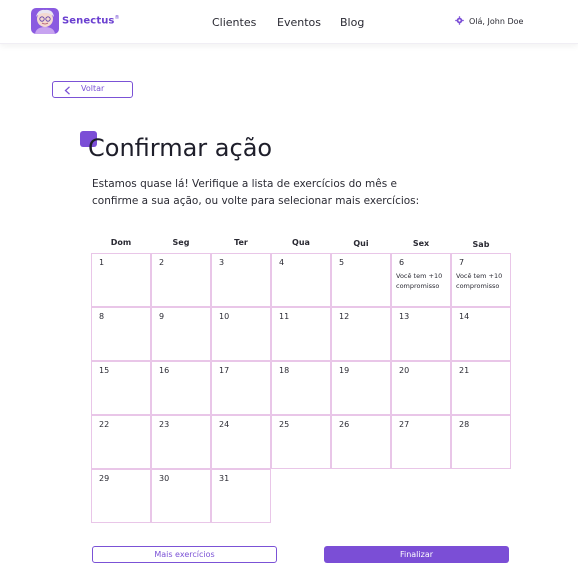  I want to click on calendar-day: 26, so click(361, 442).